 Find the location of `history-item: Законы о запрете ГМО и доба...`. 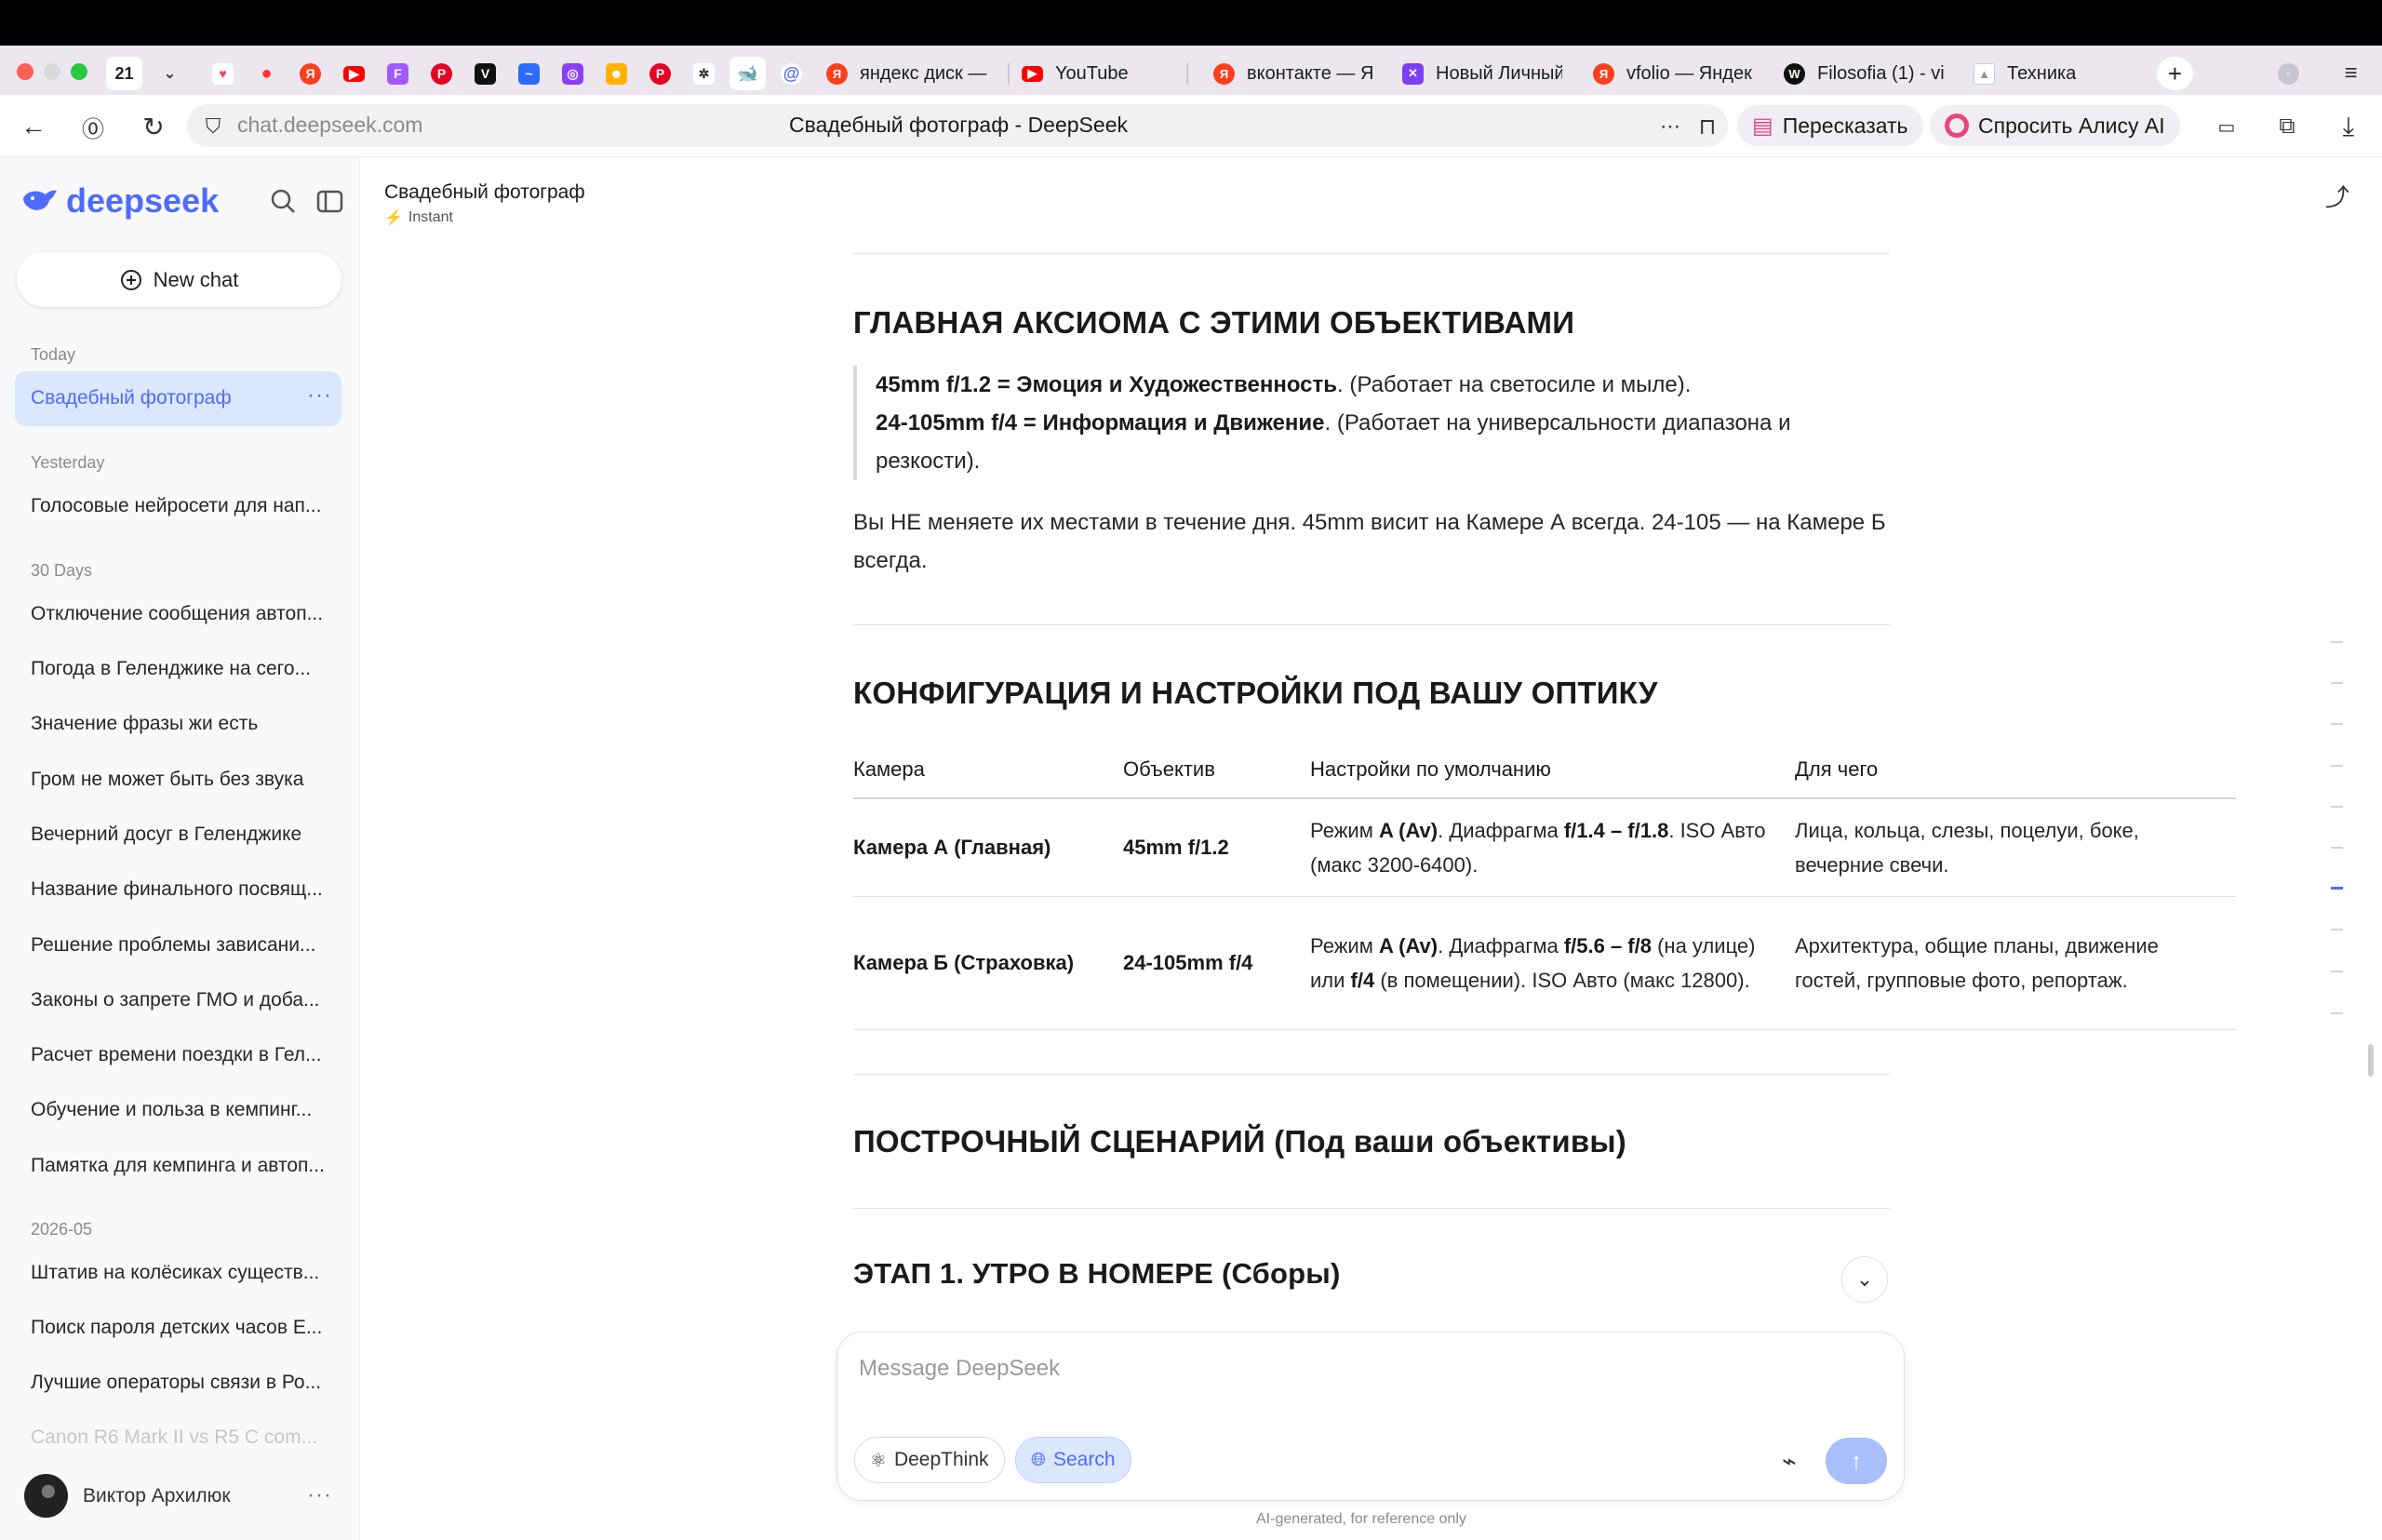

history-item: Законы о запрете ГМО и доба... is located at coordinates (182, 1000).